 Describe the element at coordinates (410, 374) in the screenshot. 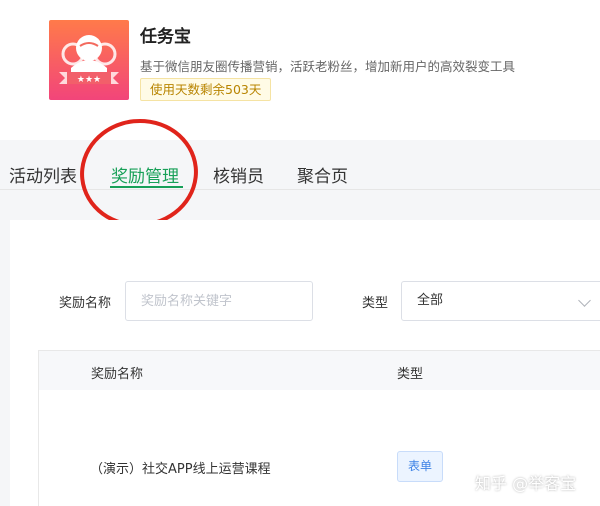

I see `column-header-type: 类型` at that location.